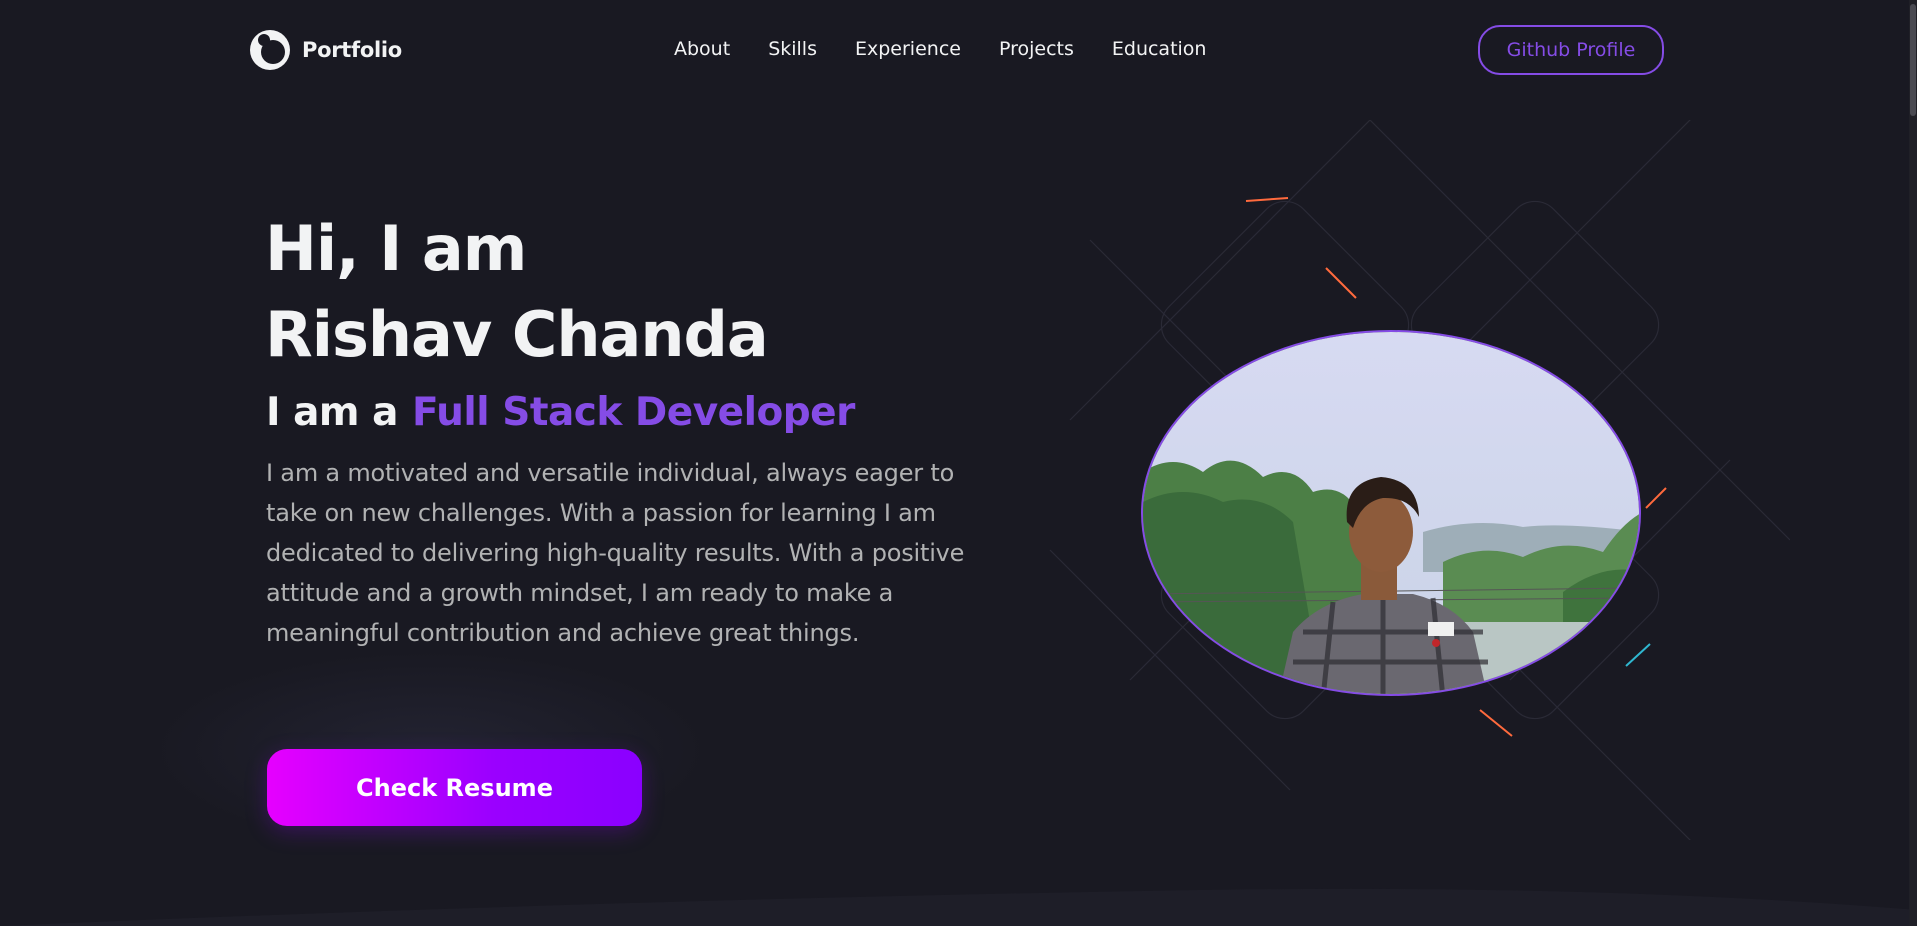  I want to click on nav-link-education: Education, so click(1159, 49).